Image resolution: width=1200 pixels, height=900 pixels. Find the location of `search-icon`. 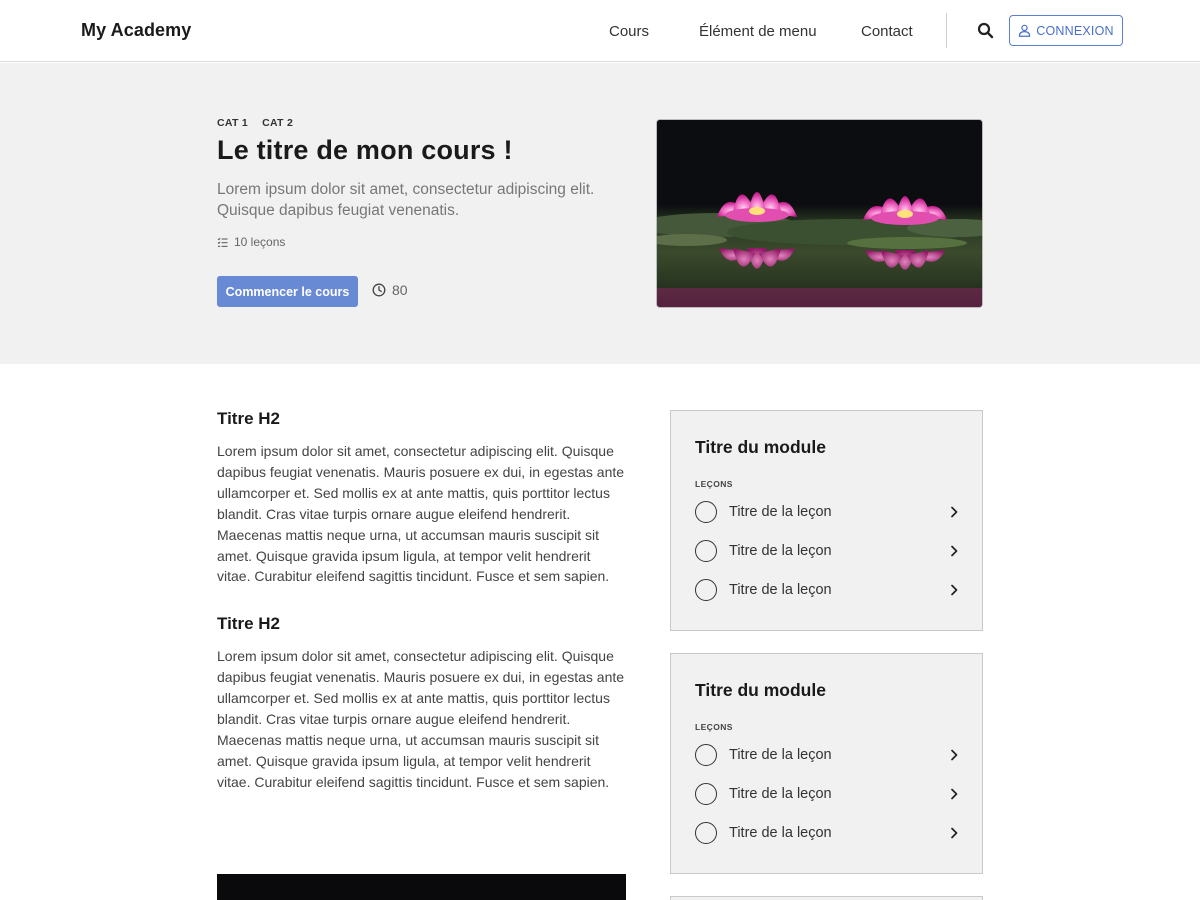

search-icon is located at coordinates (986, 31).